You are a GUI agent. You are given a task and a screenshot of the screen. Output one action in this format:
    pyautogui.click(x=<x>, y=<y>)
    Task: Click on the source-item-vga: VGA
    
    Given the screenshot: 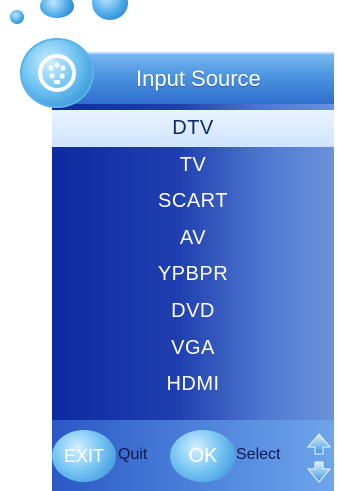 What is the action you would take?
    pyautogui.click(x=193, y=348)
    